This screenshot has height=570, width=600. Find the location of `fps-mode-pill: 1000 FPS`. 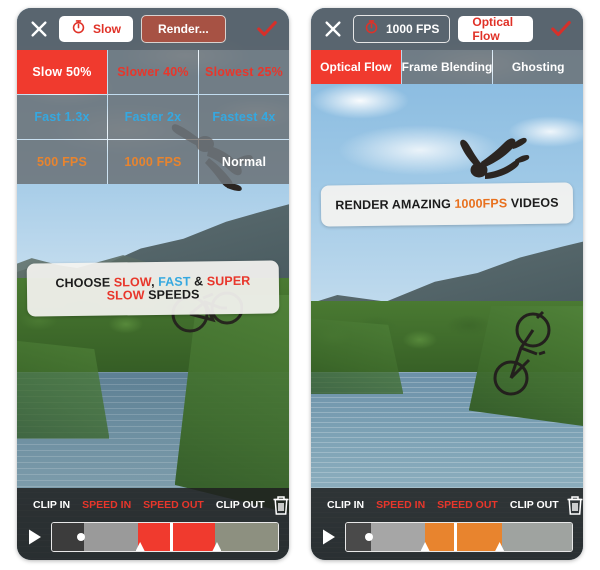

fps-mode-pill: 1000 FPS is located at coordinates (402, 29).